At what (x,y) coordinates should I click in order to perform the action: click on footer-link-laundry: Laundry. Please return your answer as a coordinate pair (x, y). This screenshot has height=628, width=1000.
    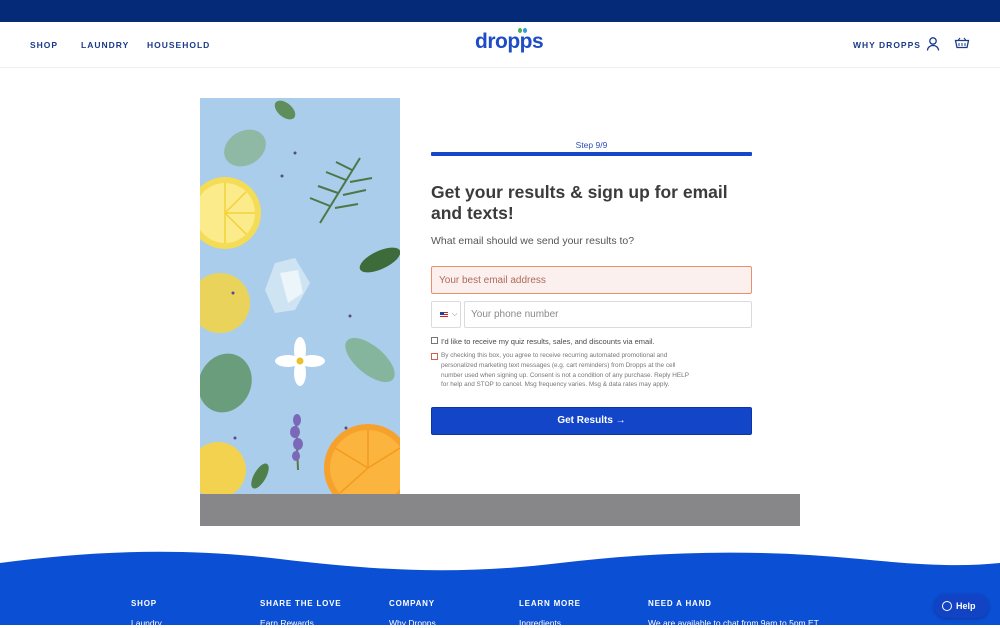
    Looking at the image, I should click on (146, 623).